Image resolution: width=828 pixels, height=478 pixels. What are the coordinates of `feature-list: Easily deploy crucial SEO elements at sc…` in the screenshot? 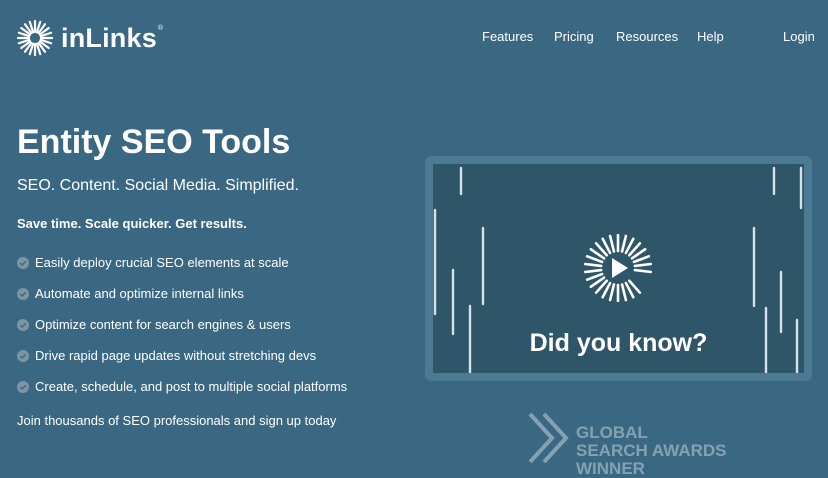 It's located at (182, 324).